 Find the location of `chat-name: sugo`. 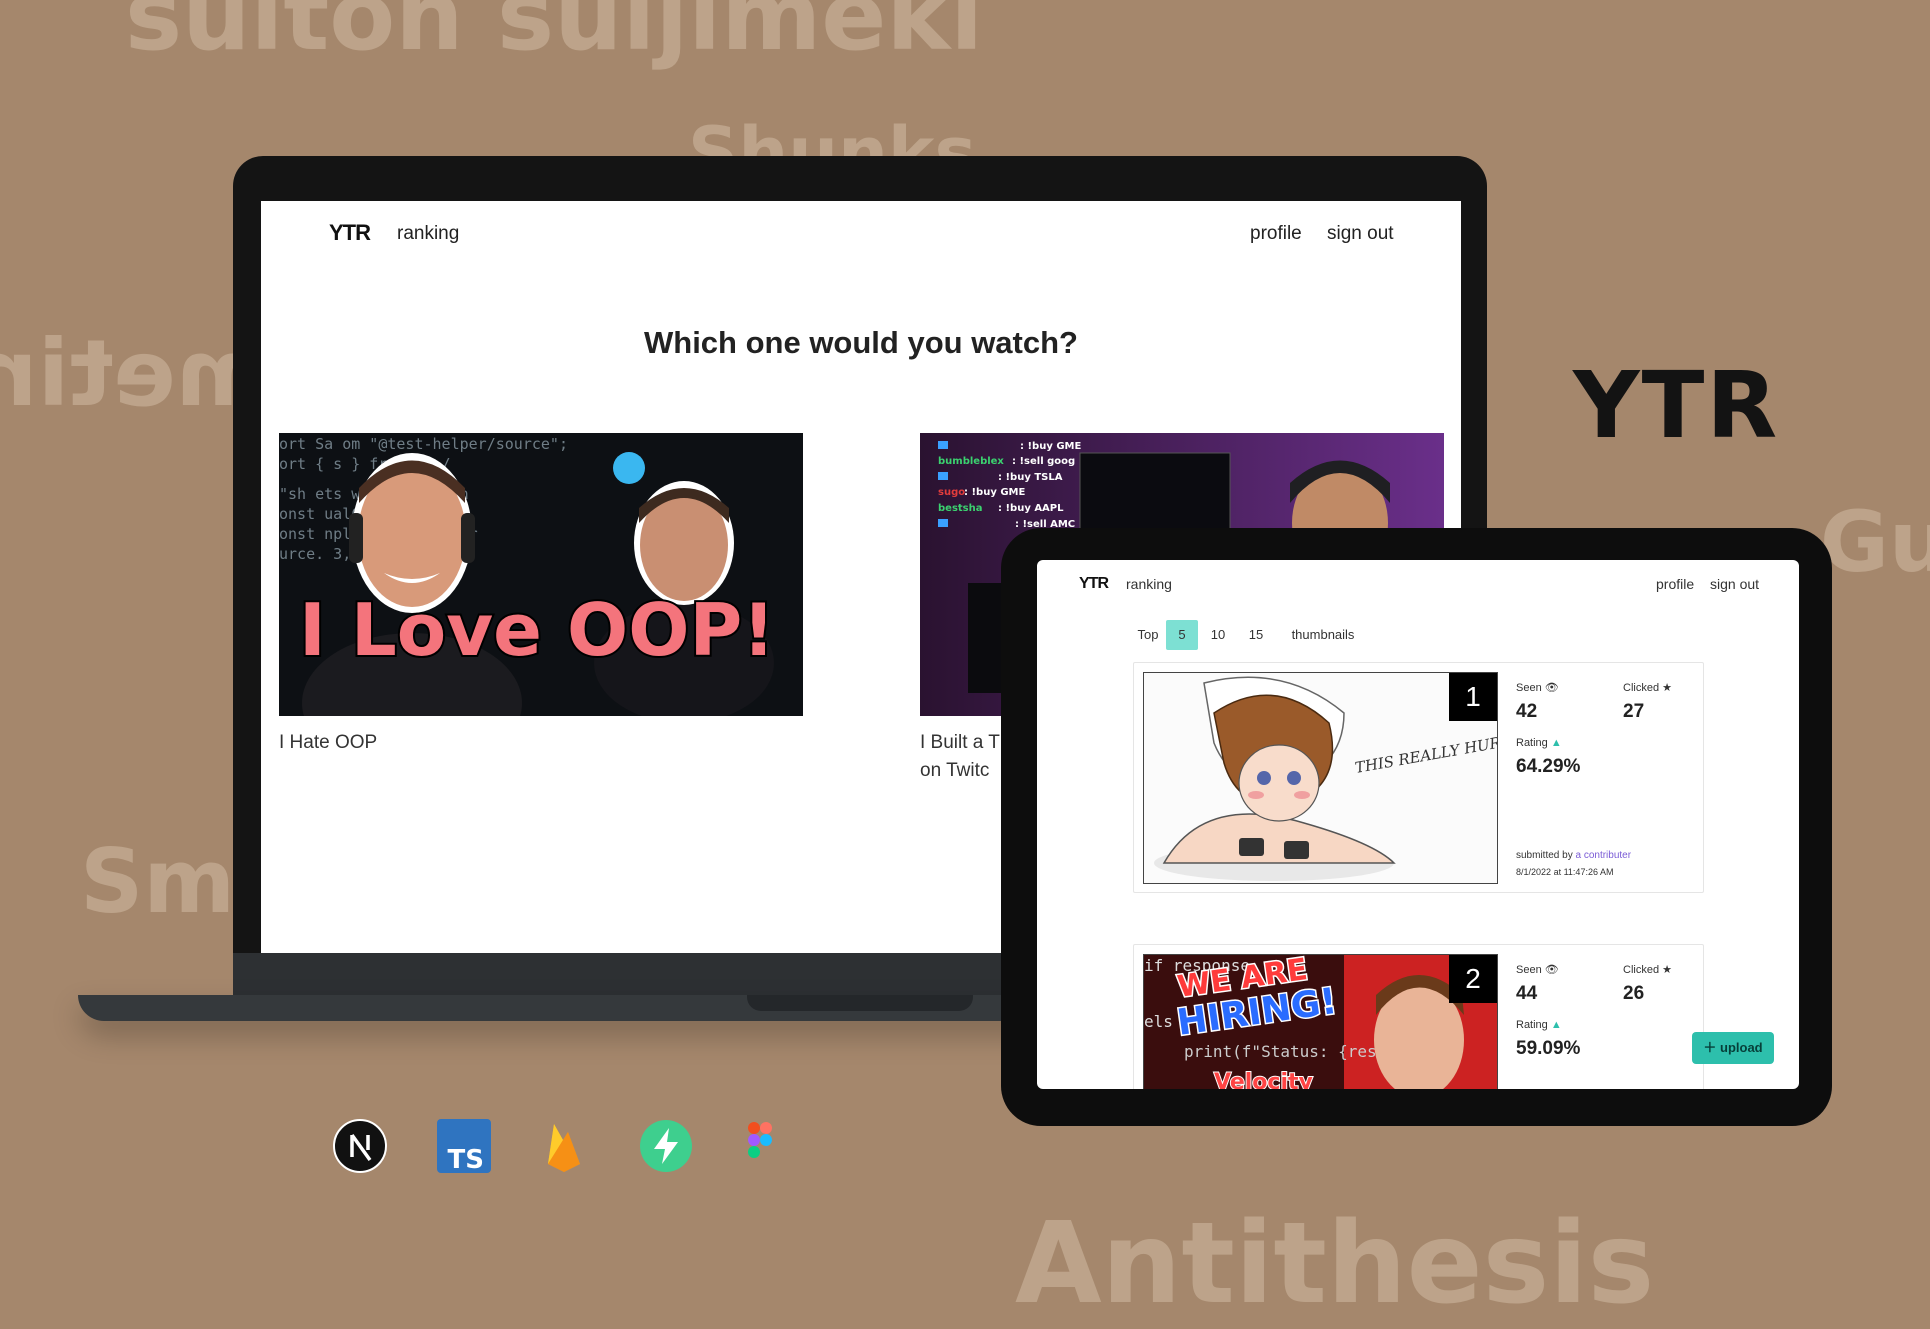

chat-name: sugo is located at coordinates (951, 492).